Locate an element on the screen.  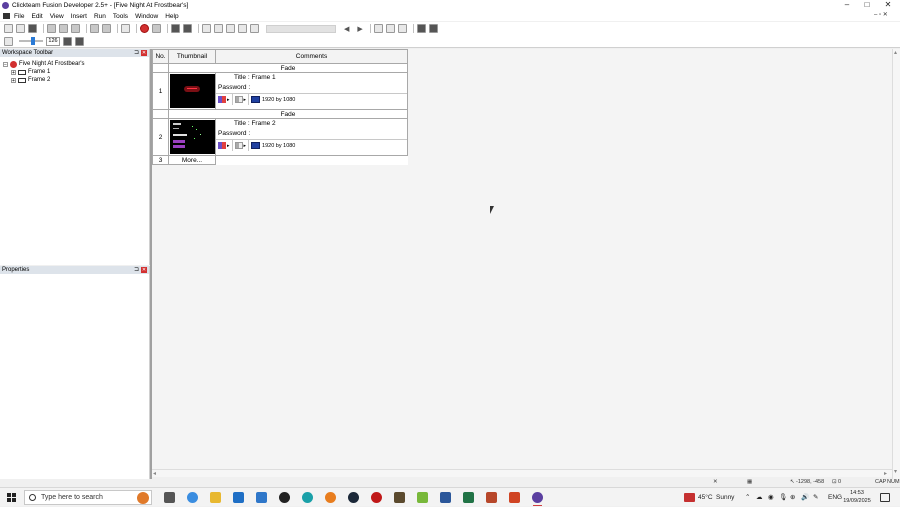
fade-in-transition: ▸ is located at coordinates (224, 99).